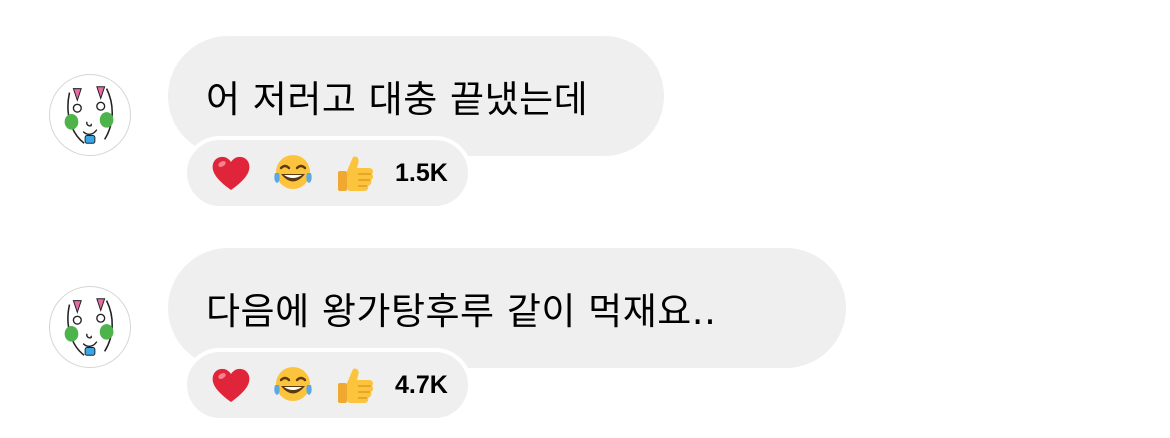  I want to click on reaction-count: 1.5K, so click(421, 172).